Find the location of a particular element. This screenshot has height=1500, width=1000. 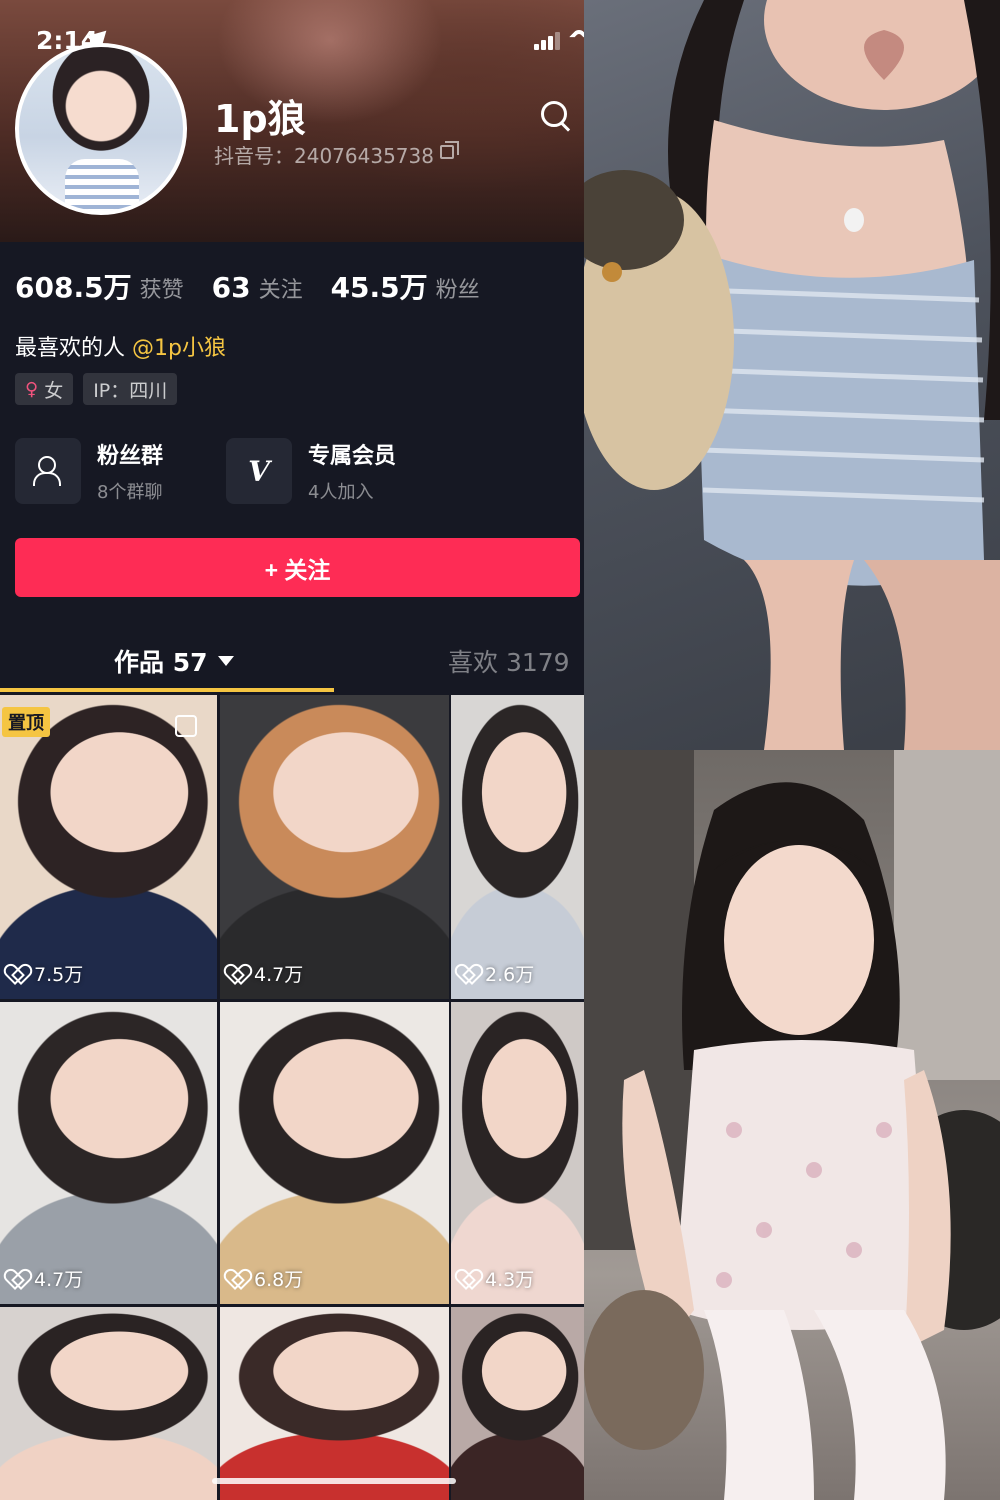

bio-text: 最喜欢的人 is located at coordinates (73, 348).